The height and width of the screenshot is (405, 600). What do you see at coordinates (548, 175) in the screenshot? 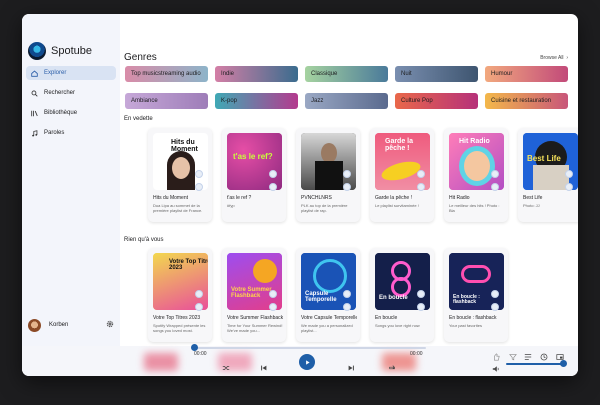
I see `playlist-card: Best Life Best Life Photo: JJ` at bounding box center [548, 175].